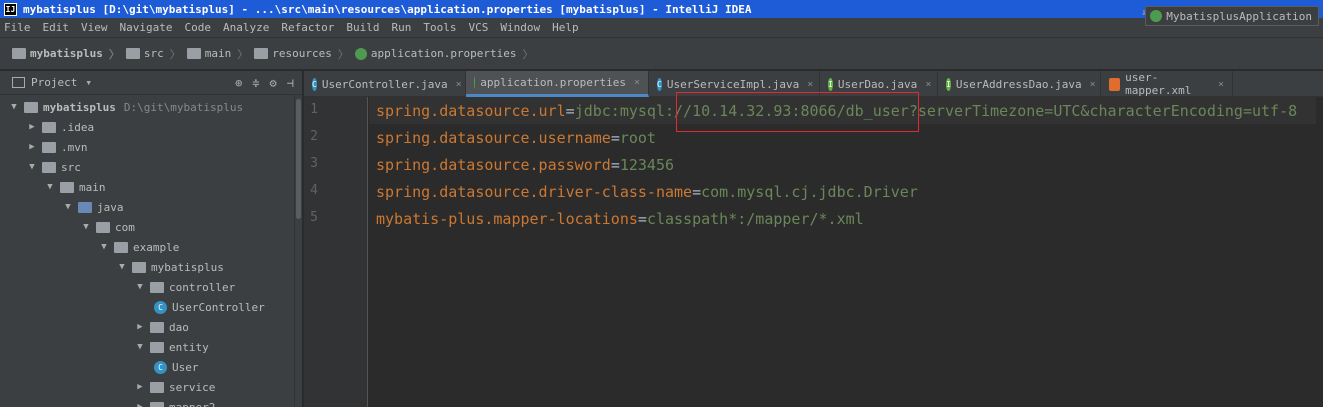 The image size is (1323, 407). Describe the element at coordinates (478, 27) in the screenshot. I see `menu-item-vcs: VCS` at that location.